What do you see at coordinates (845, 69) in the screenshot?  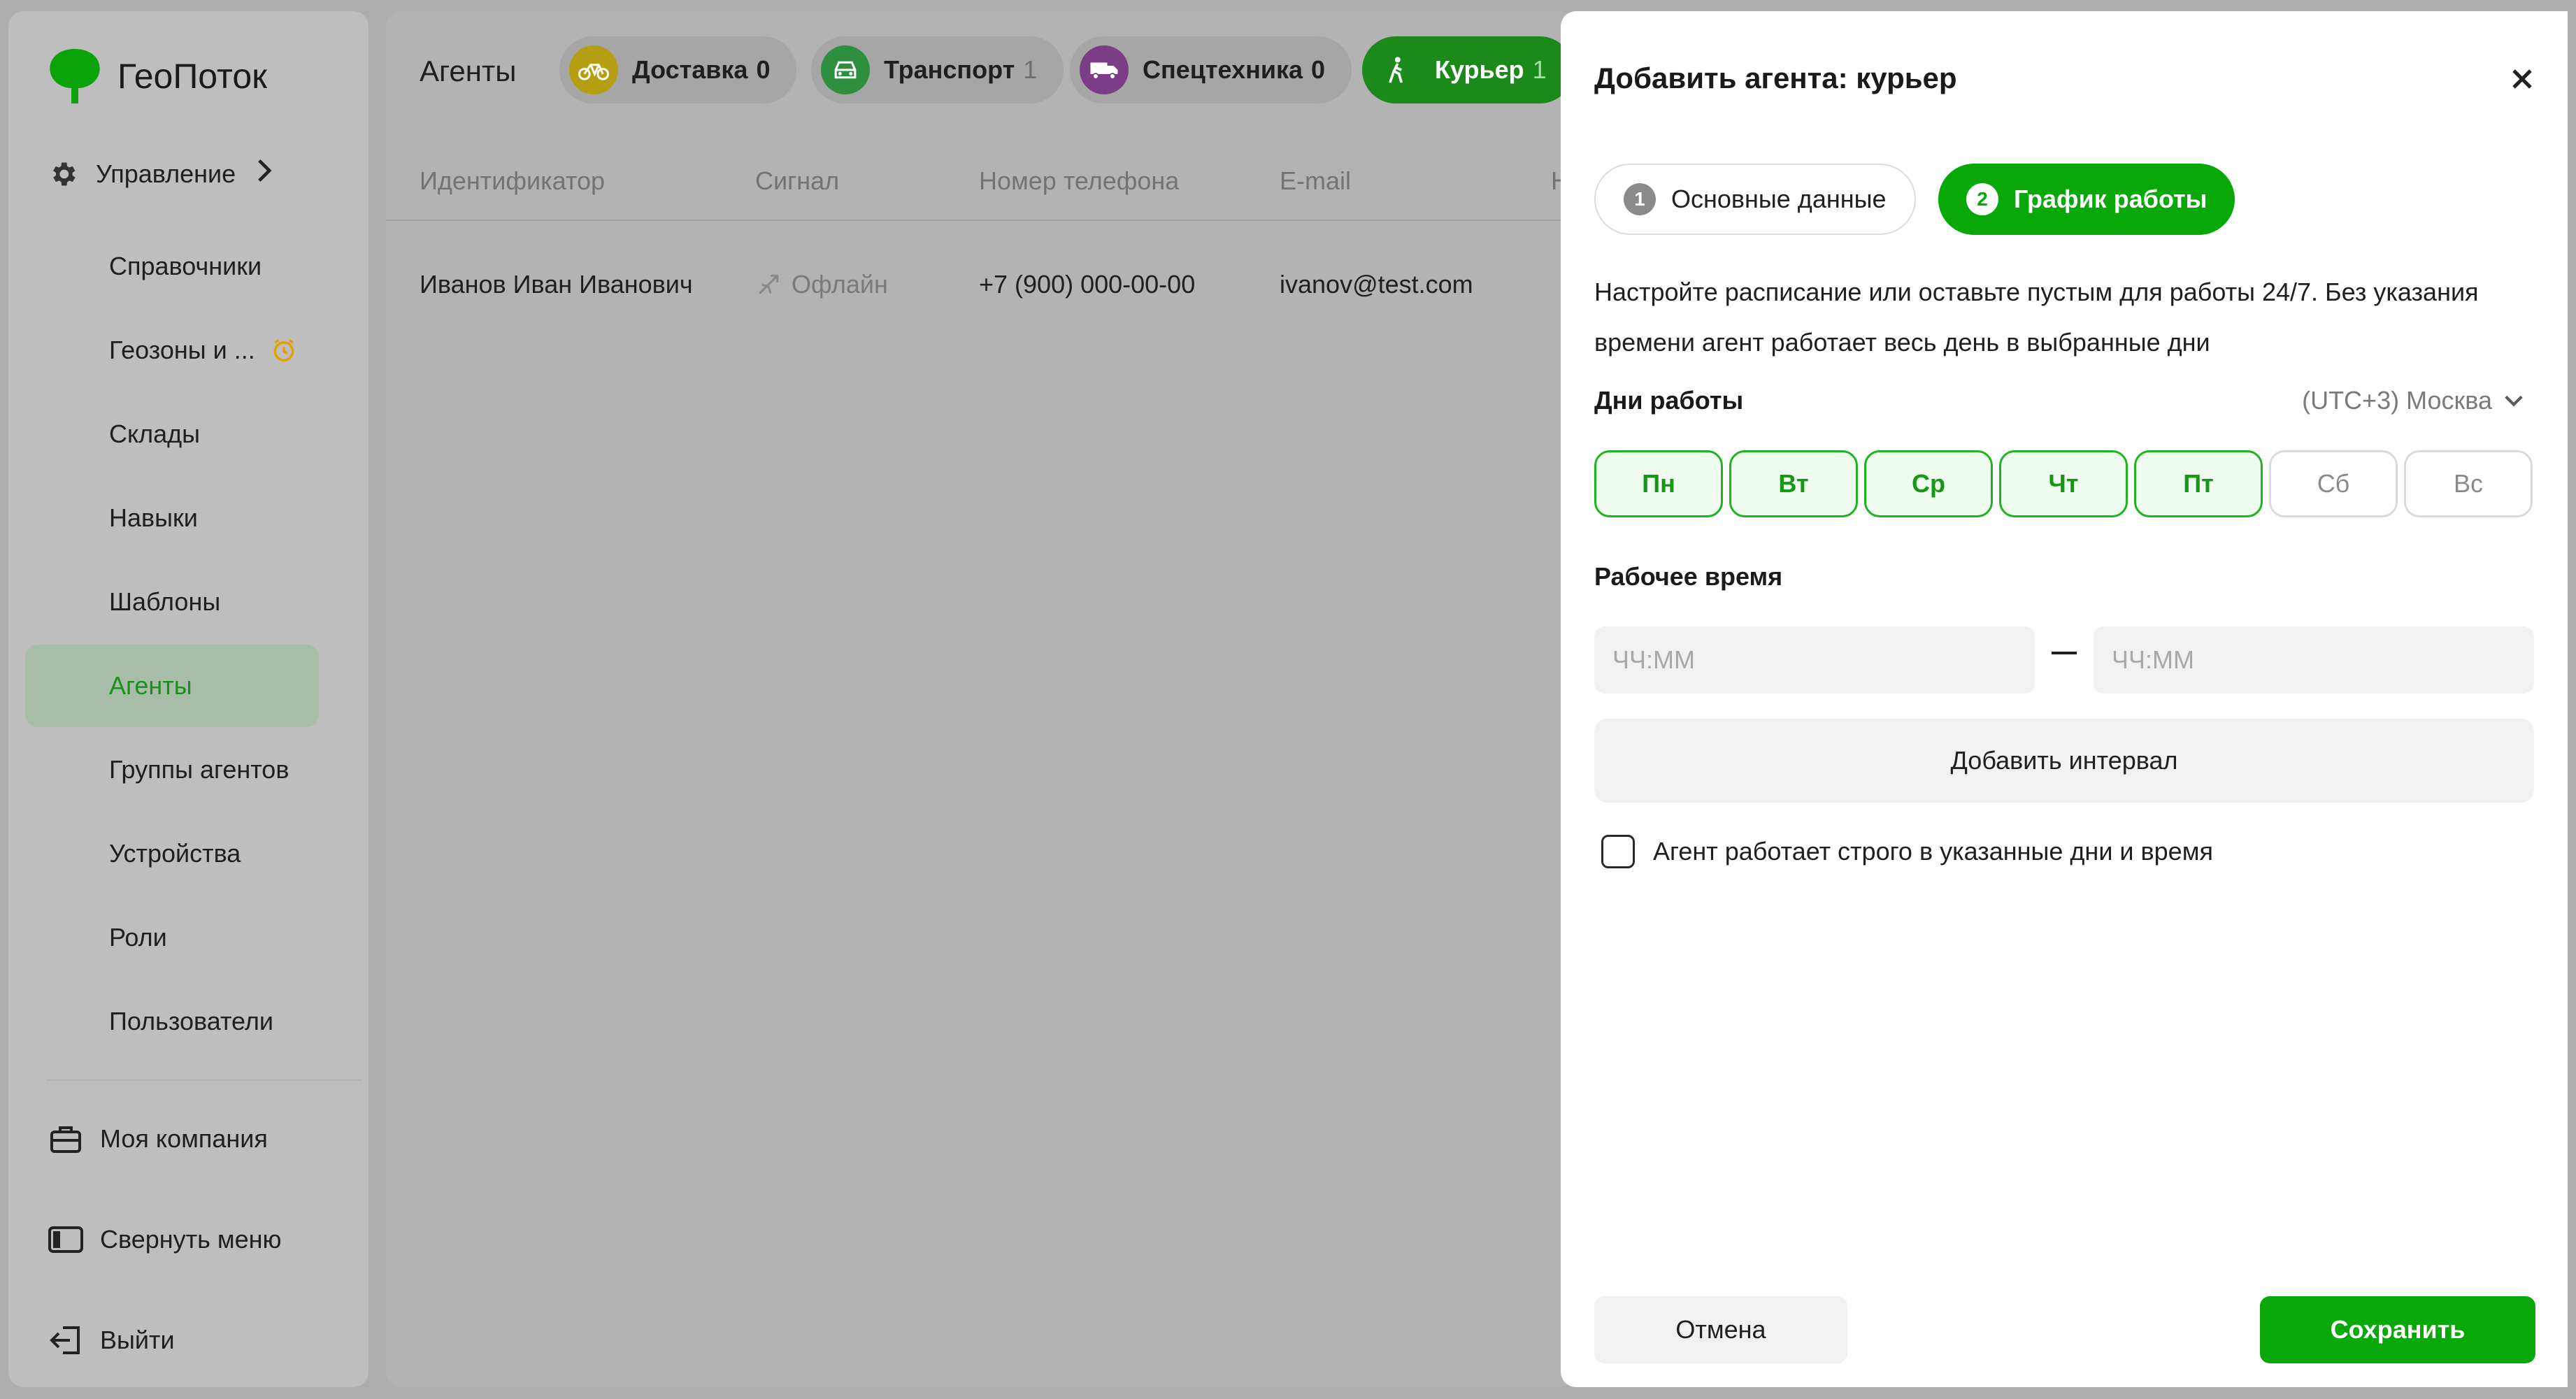 I see `car-icon` at bounding box center [845, 69].